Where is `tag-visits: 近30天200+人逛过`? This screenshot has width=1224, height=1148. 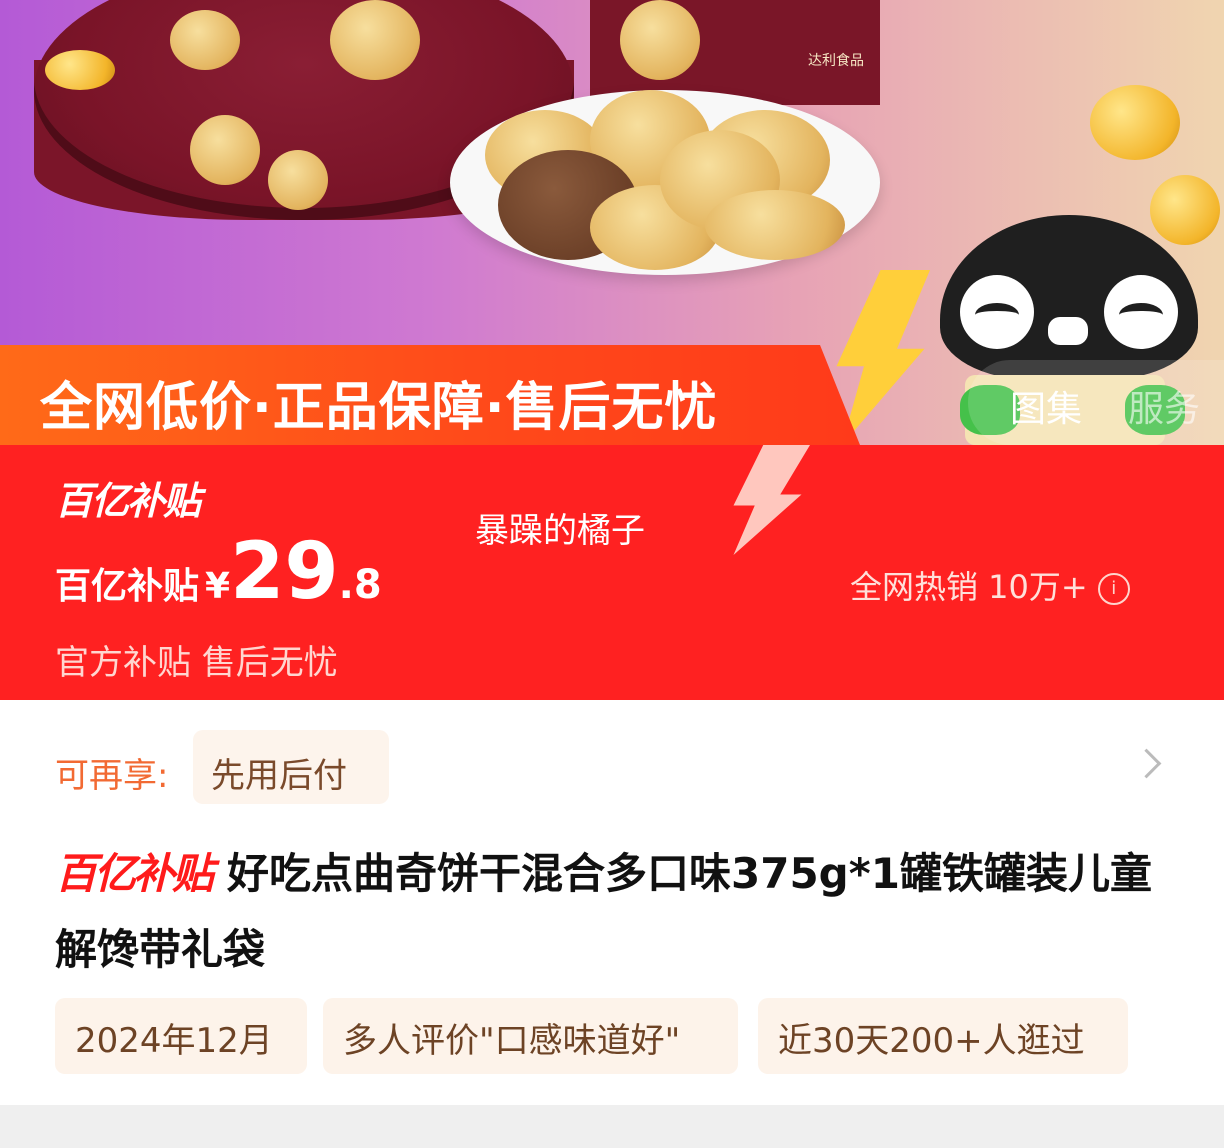
tag-visits: 近30天200+人逛过 is located at coordinates (943, 1036).